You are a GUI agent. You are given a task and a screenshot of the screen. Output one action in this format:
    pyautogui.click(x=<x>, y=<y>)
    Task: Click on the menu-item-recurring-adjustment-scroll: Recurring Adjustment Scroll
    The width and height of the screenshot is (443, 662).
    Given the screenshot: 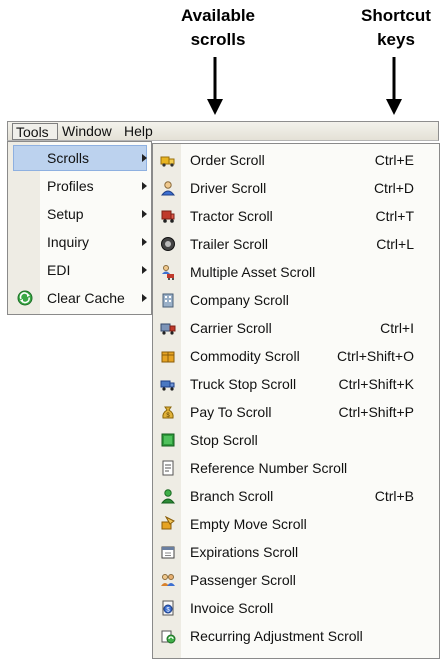 What is the action you would take?
    pyautogui.click(x=296, y=636)
    